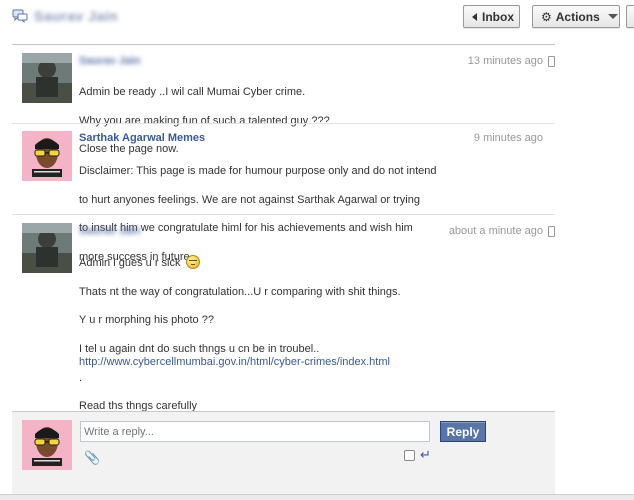 This screenshot has height=500, width=634. Describe the element at coordinates (425, 454) in the screenshot. I see `enter-key-icon: ↵` at that location.